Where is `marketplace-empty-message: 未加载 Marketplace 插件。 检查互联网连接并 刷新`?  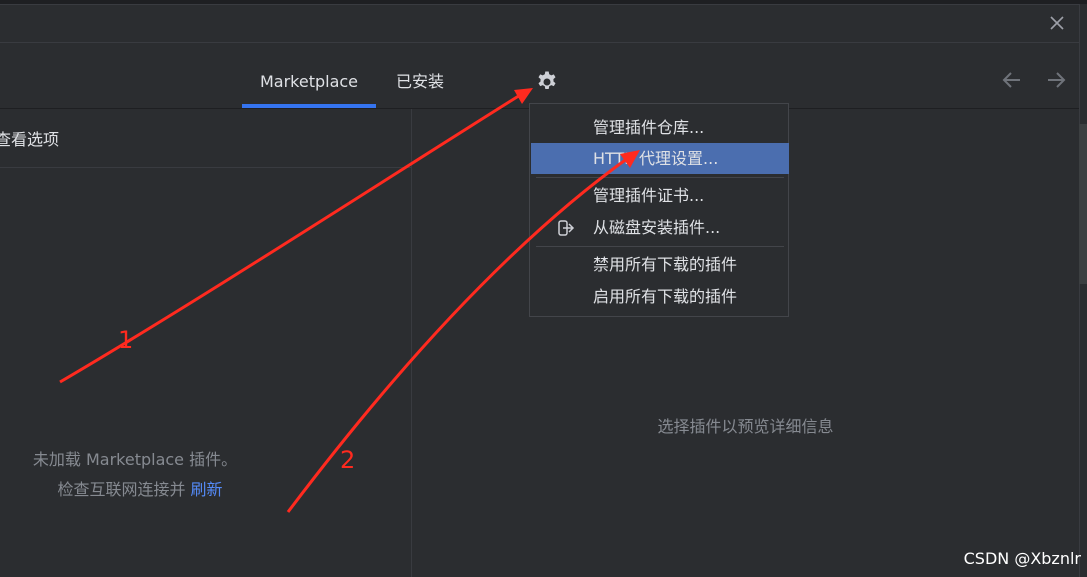 marketplace-empty-message: 未加载 Marketplace 插件。 检查互联网连接并 刷新 is located at coordinates (135, 475).